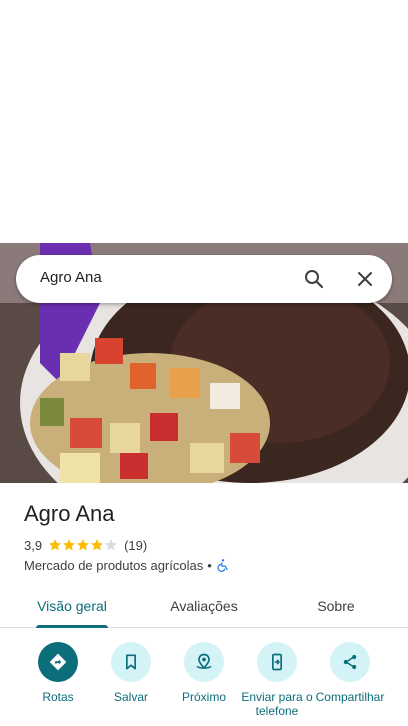 This screenshot has width=408, height=726. I want to click on nearby-button: Próximo, so click(204, 673).